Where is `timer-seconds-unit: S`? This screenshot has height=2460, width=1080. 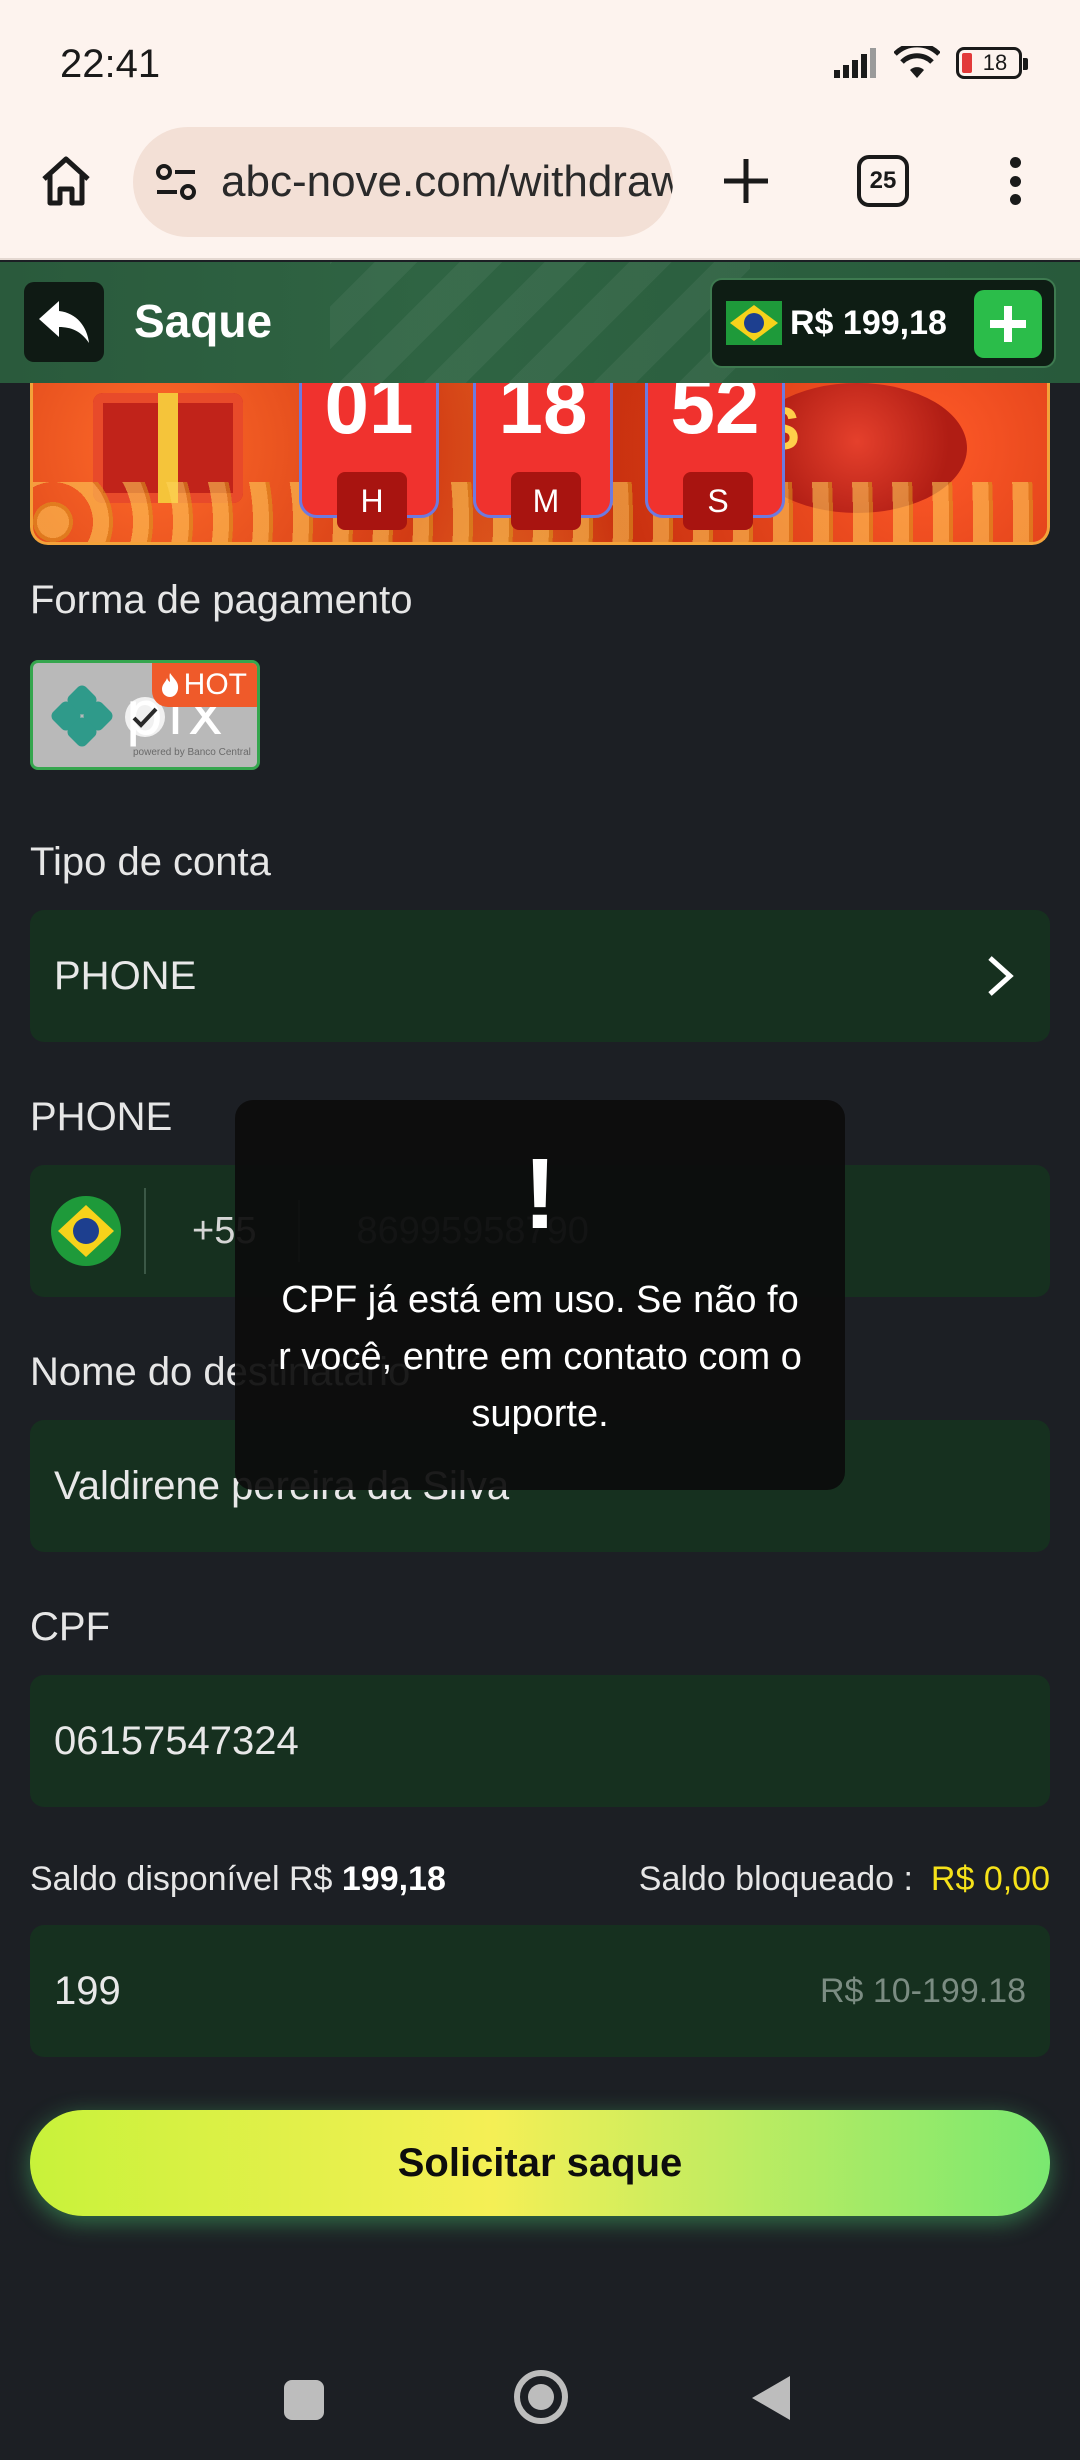 timer-seconds-unit: S is located at coordinates (718, 501).